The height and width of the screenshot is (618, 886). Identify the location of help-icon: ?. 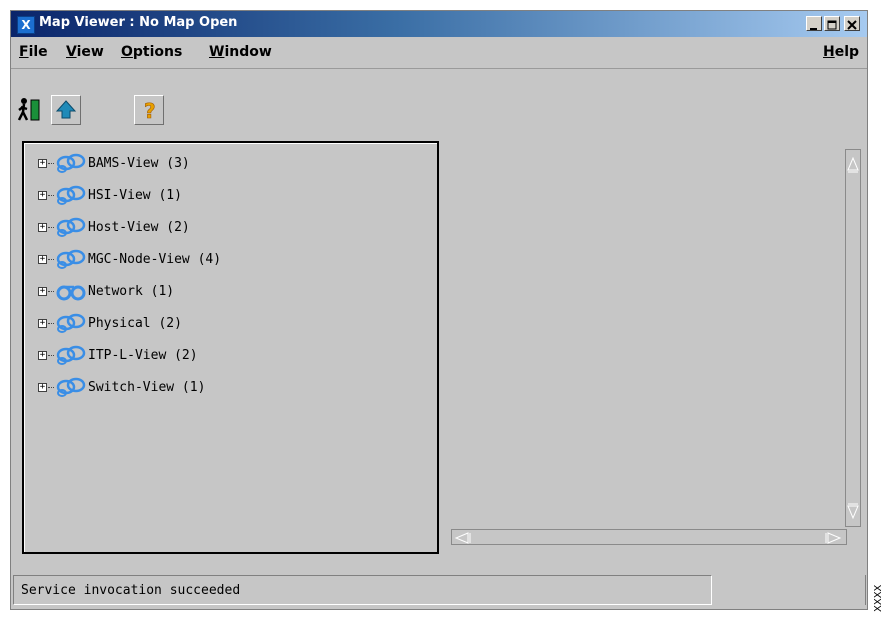
(150, 111).